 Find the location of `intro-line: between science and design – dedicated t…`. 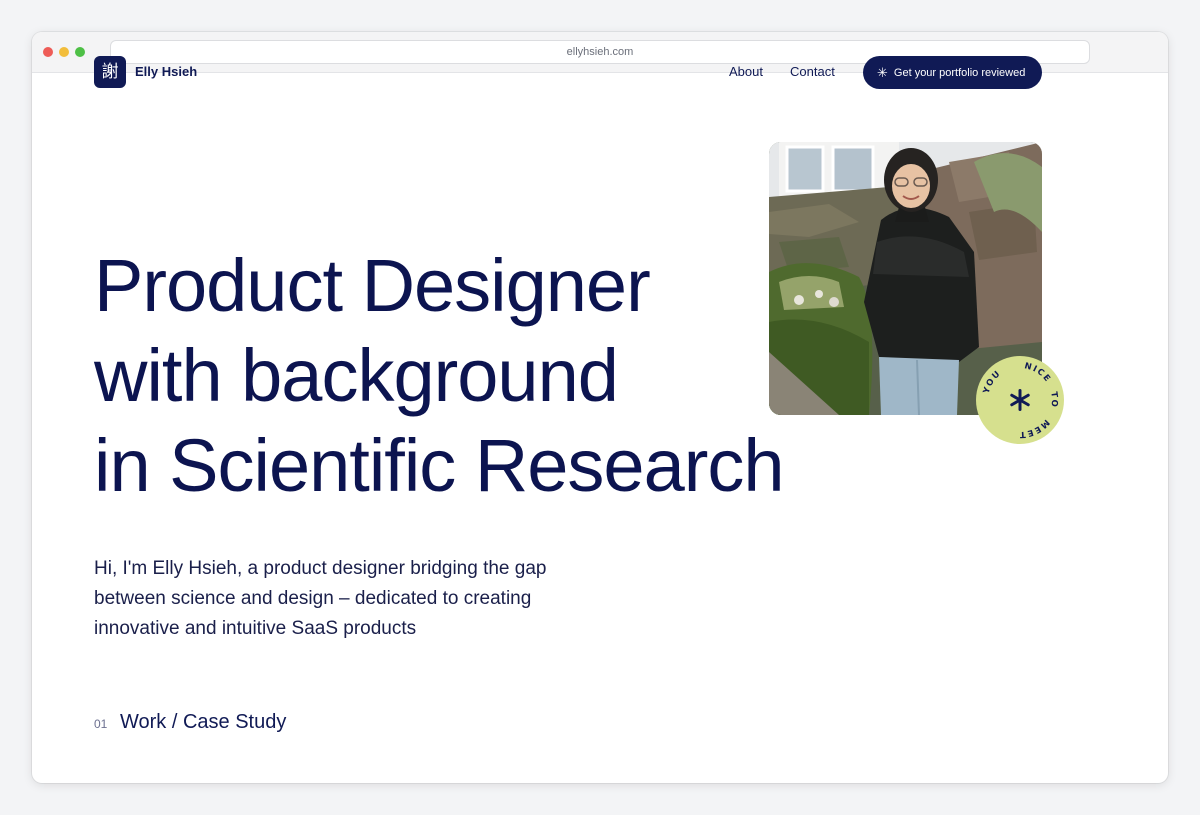

intro-line: between science and design – dedicated t… is located at coordinates (313, 598).